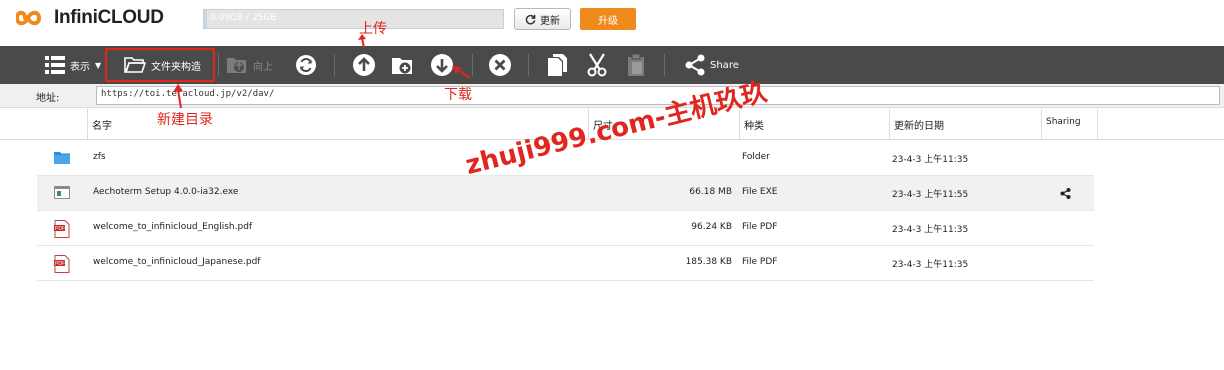 This screenshot has height=370, width=1224. I want to click on file-type: File EXE, so click(760, 192).